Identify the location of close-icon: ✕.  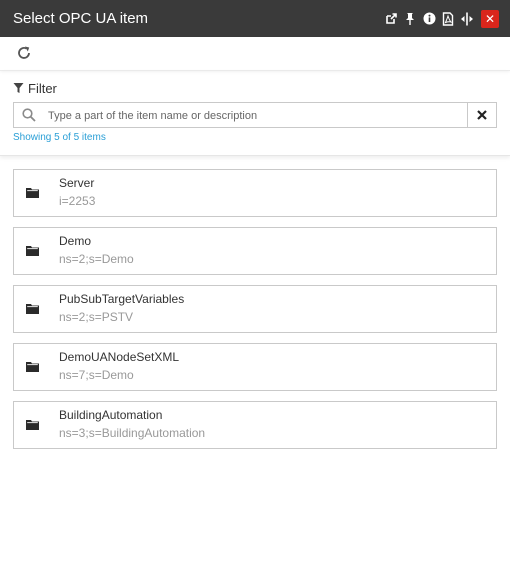
(490, 18).